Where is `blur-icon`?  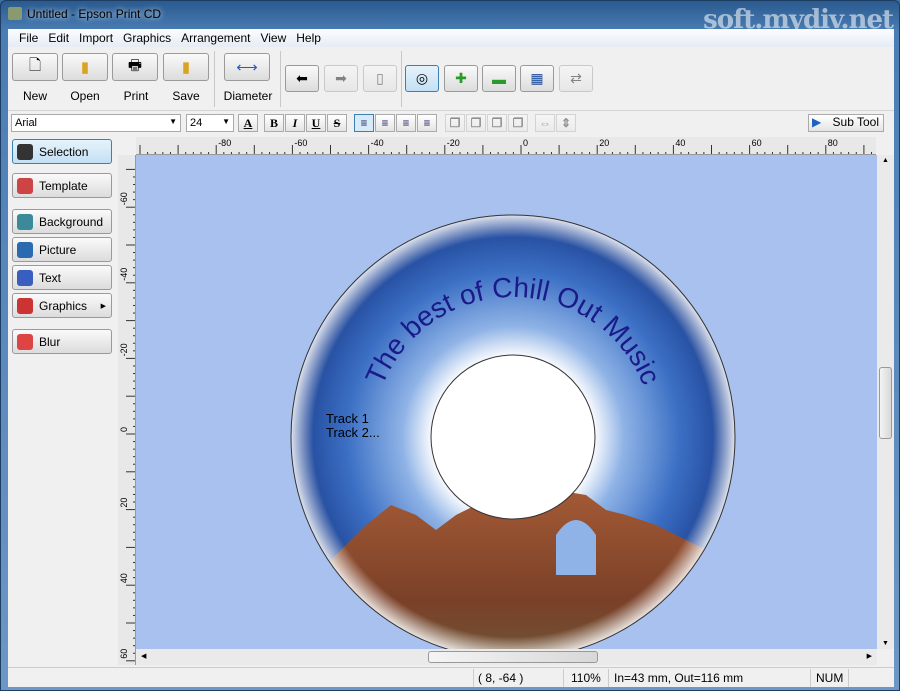
blur-icon is located at coordinates (25, 341).